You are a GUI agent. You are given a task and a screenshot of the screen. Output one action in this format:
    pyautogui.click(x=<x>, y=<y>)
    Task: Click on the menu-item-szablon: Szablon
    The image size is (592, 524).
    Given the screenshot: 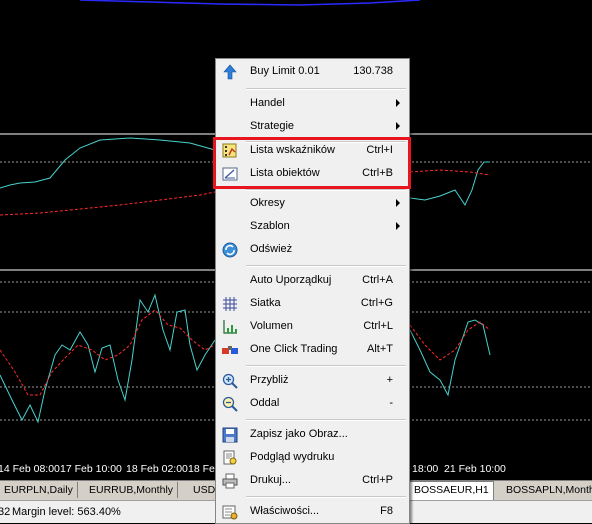 What is the action you would take?
    pyautogui.click(x=312, y=227)
    